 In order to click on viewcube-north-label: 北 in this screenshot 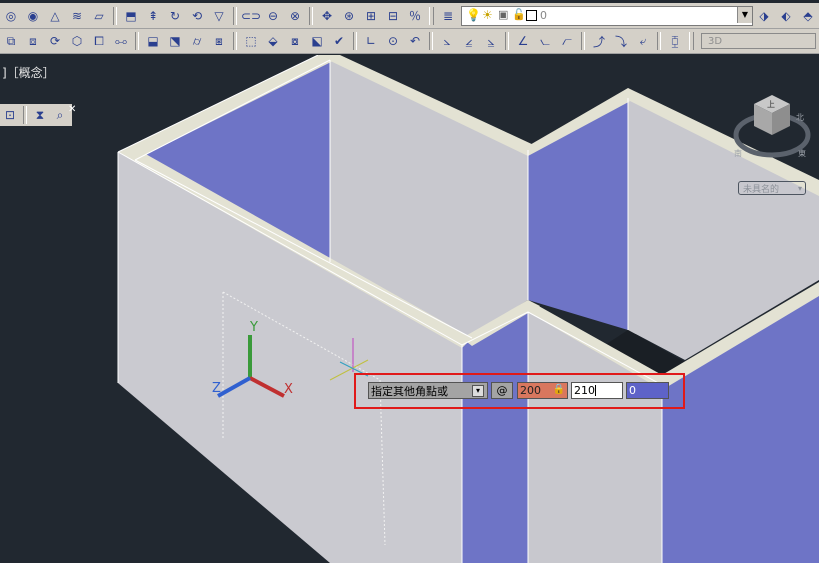, I will do `click(800, 117)`.